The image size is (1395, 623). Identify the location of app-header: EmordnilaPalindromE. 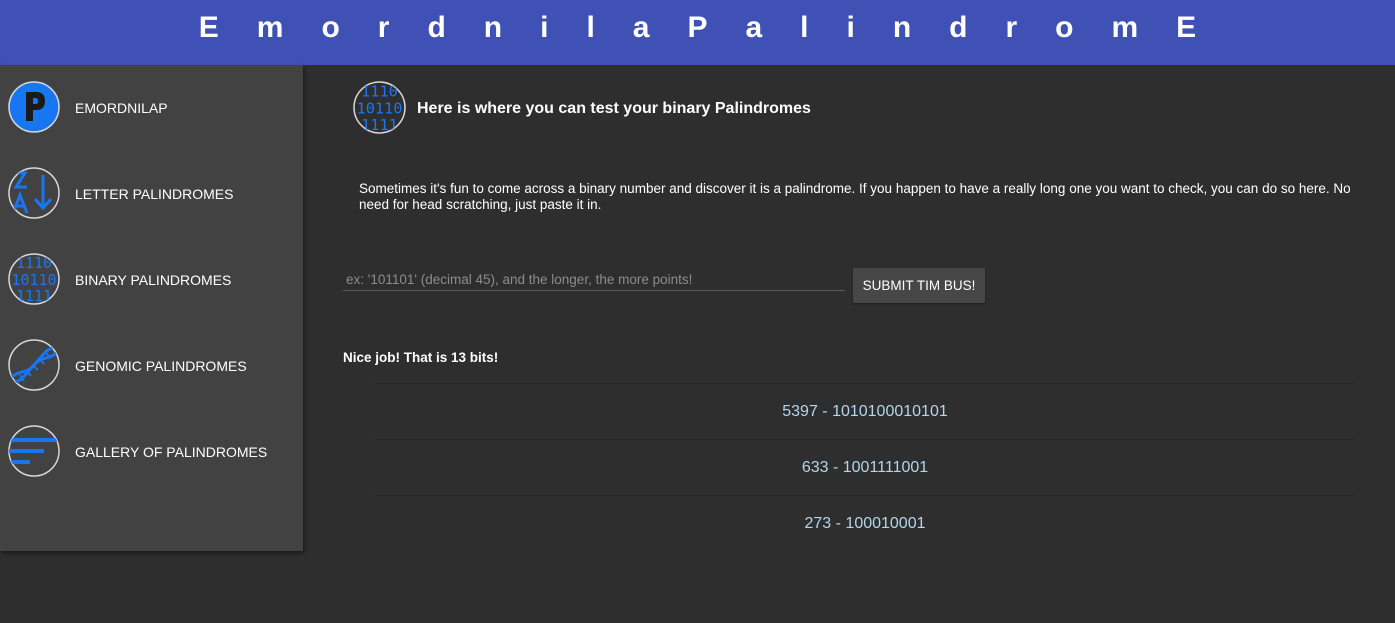
(697, 32).